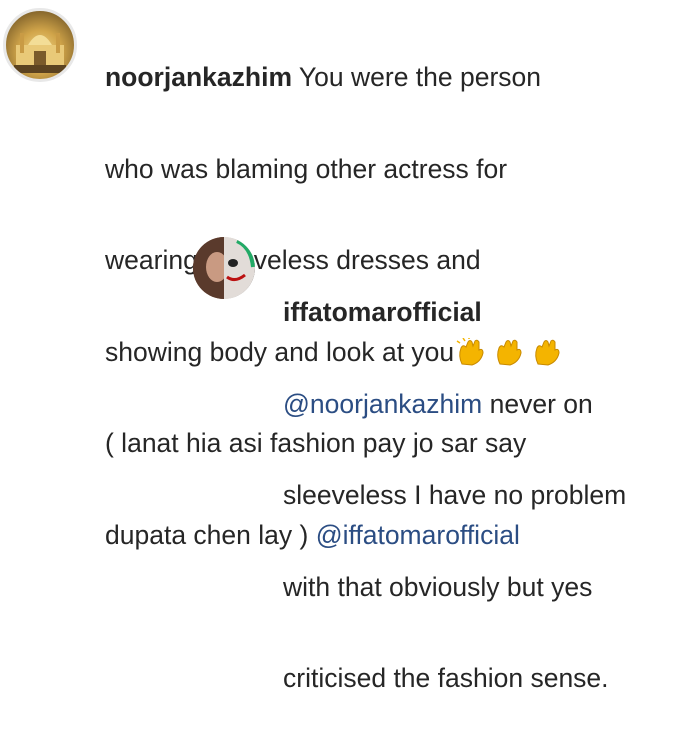  I want to click on avatar-iffatomarofficial, so click(224, 268).